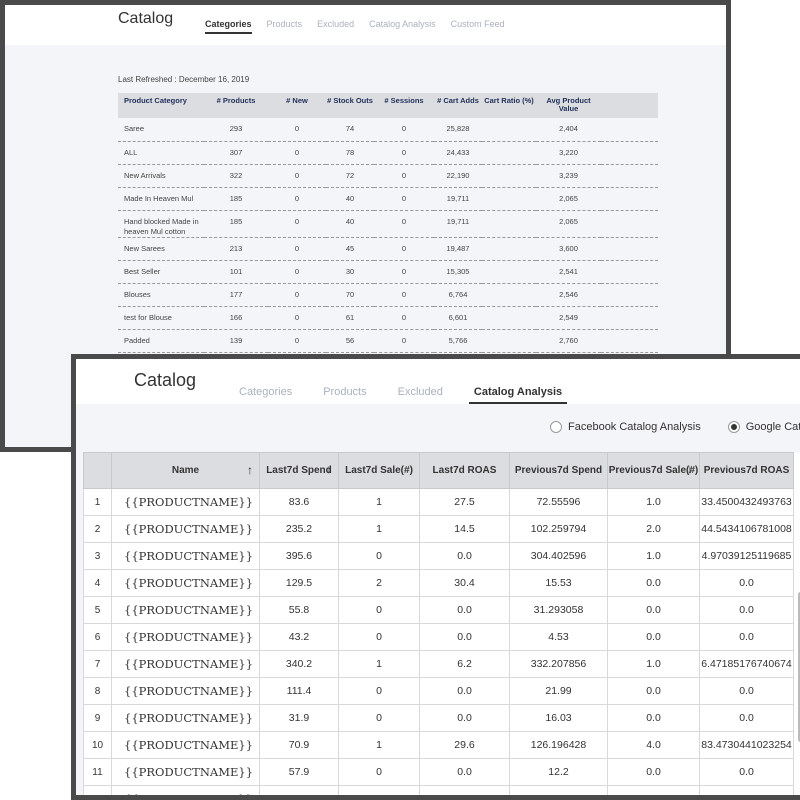  What do you see at coordinates (653, 745) in the screenshot?
I see `grid-cell: 4.0` at bounding box center [653, 745].